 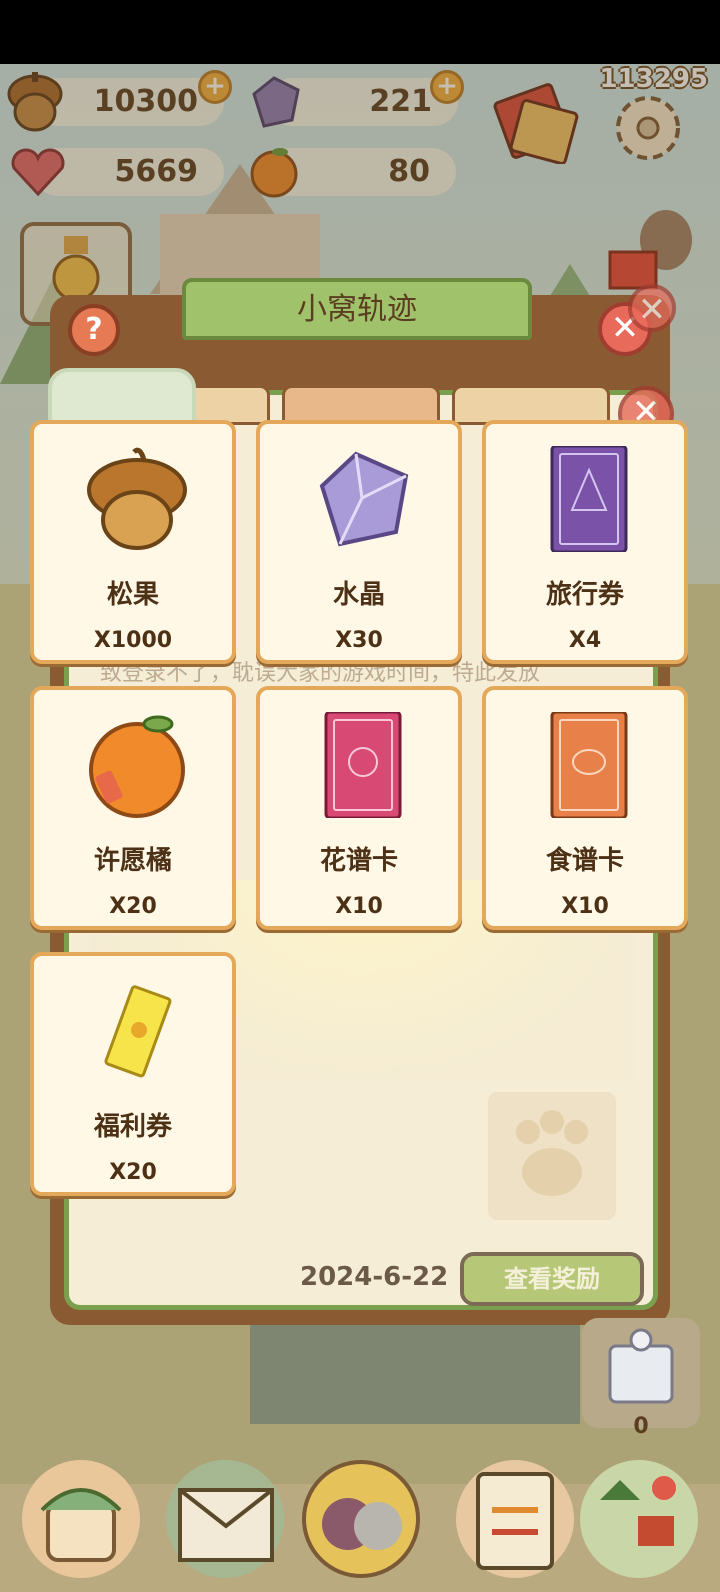 I want to click on tab-middle, so click(x=361, y=405).